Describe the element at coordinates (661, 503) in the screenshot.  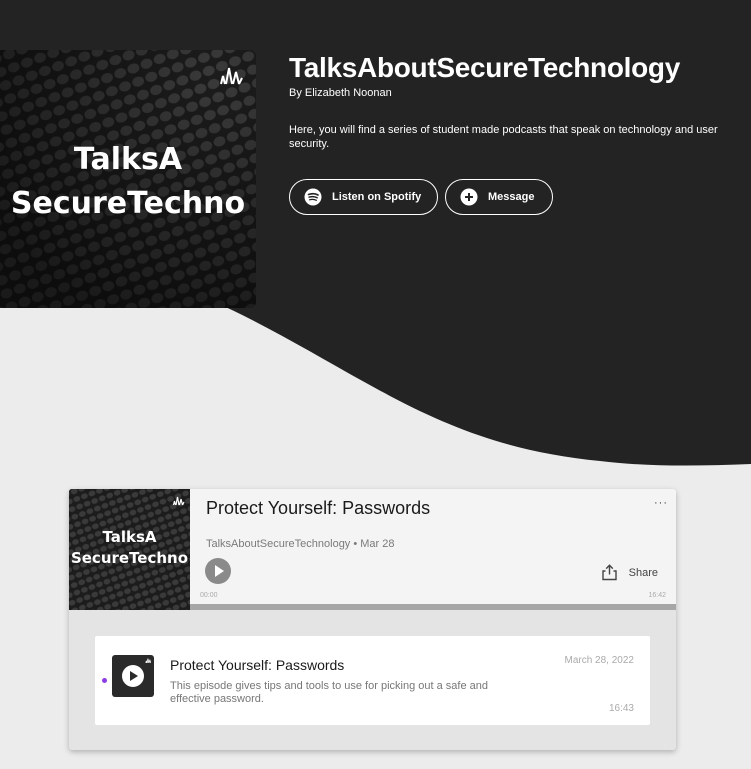
I see `more-options-button: ···` at that location.